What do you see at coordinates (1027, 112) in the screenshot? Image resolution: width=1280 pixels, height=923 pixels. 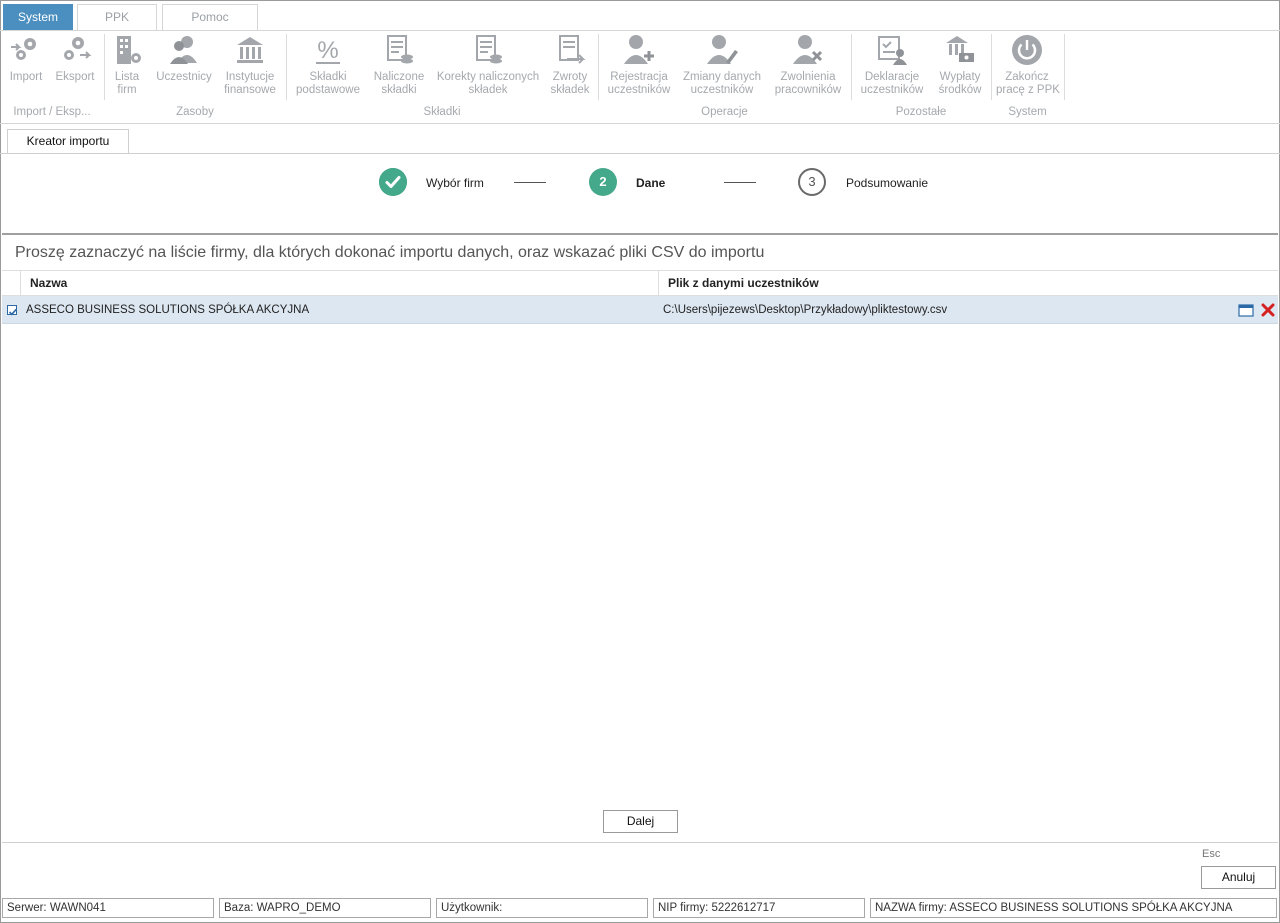 I see `group-system: System` at bounding box center [1027, 112].